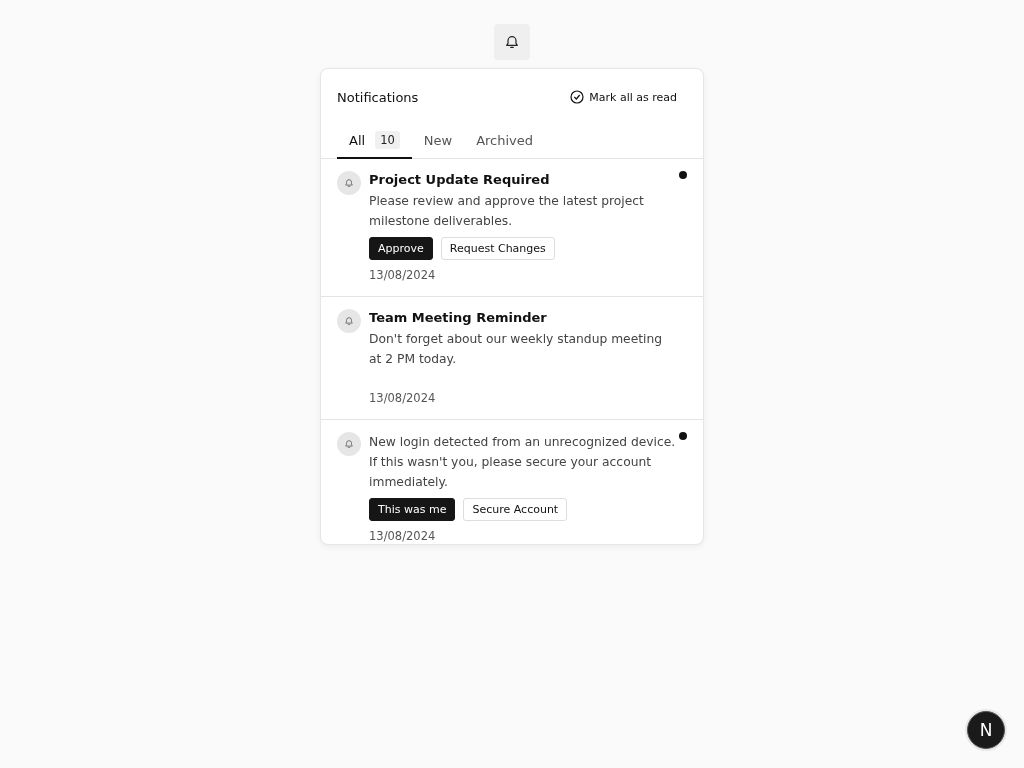 The width and height of the screenshot is (1024, 768). What do you see at coordinates (438, 140) in the screenshot?
I see `tab-label: New` at bounding box center [438, 140].